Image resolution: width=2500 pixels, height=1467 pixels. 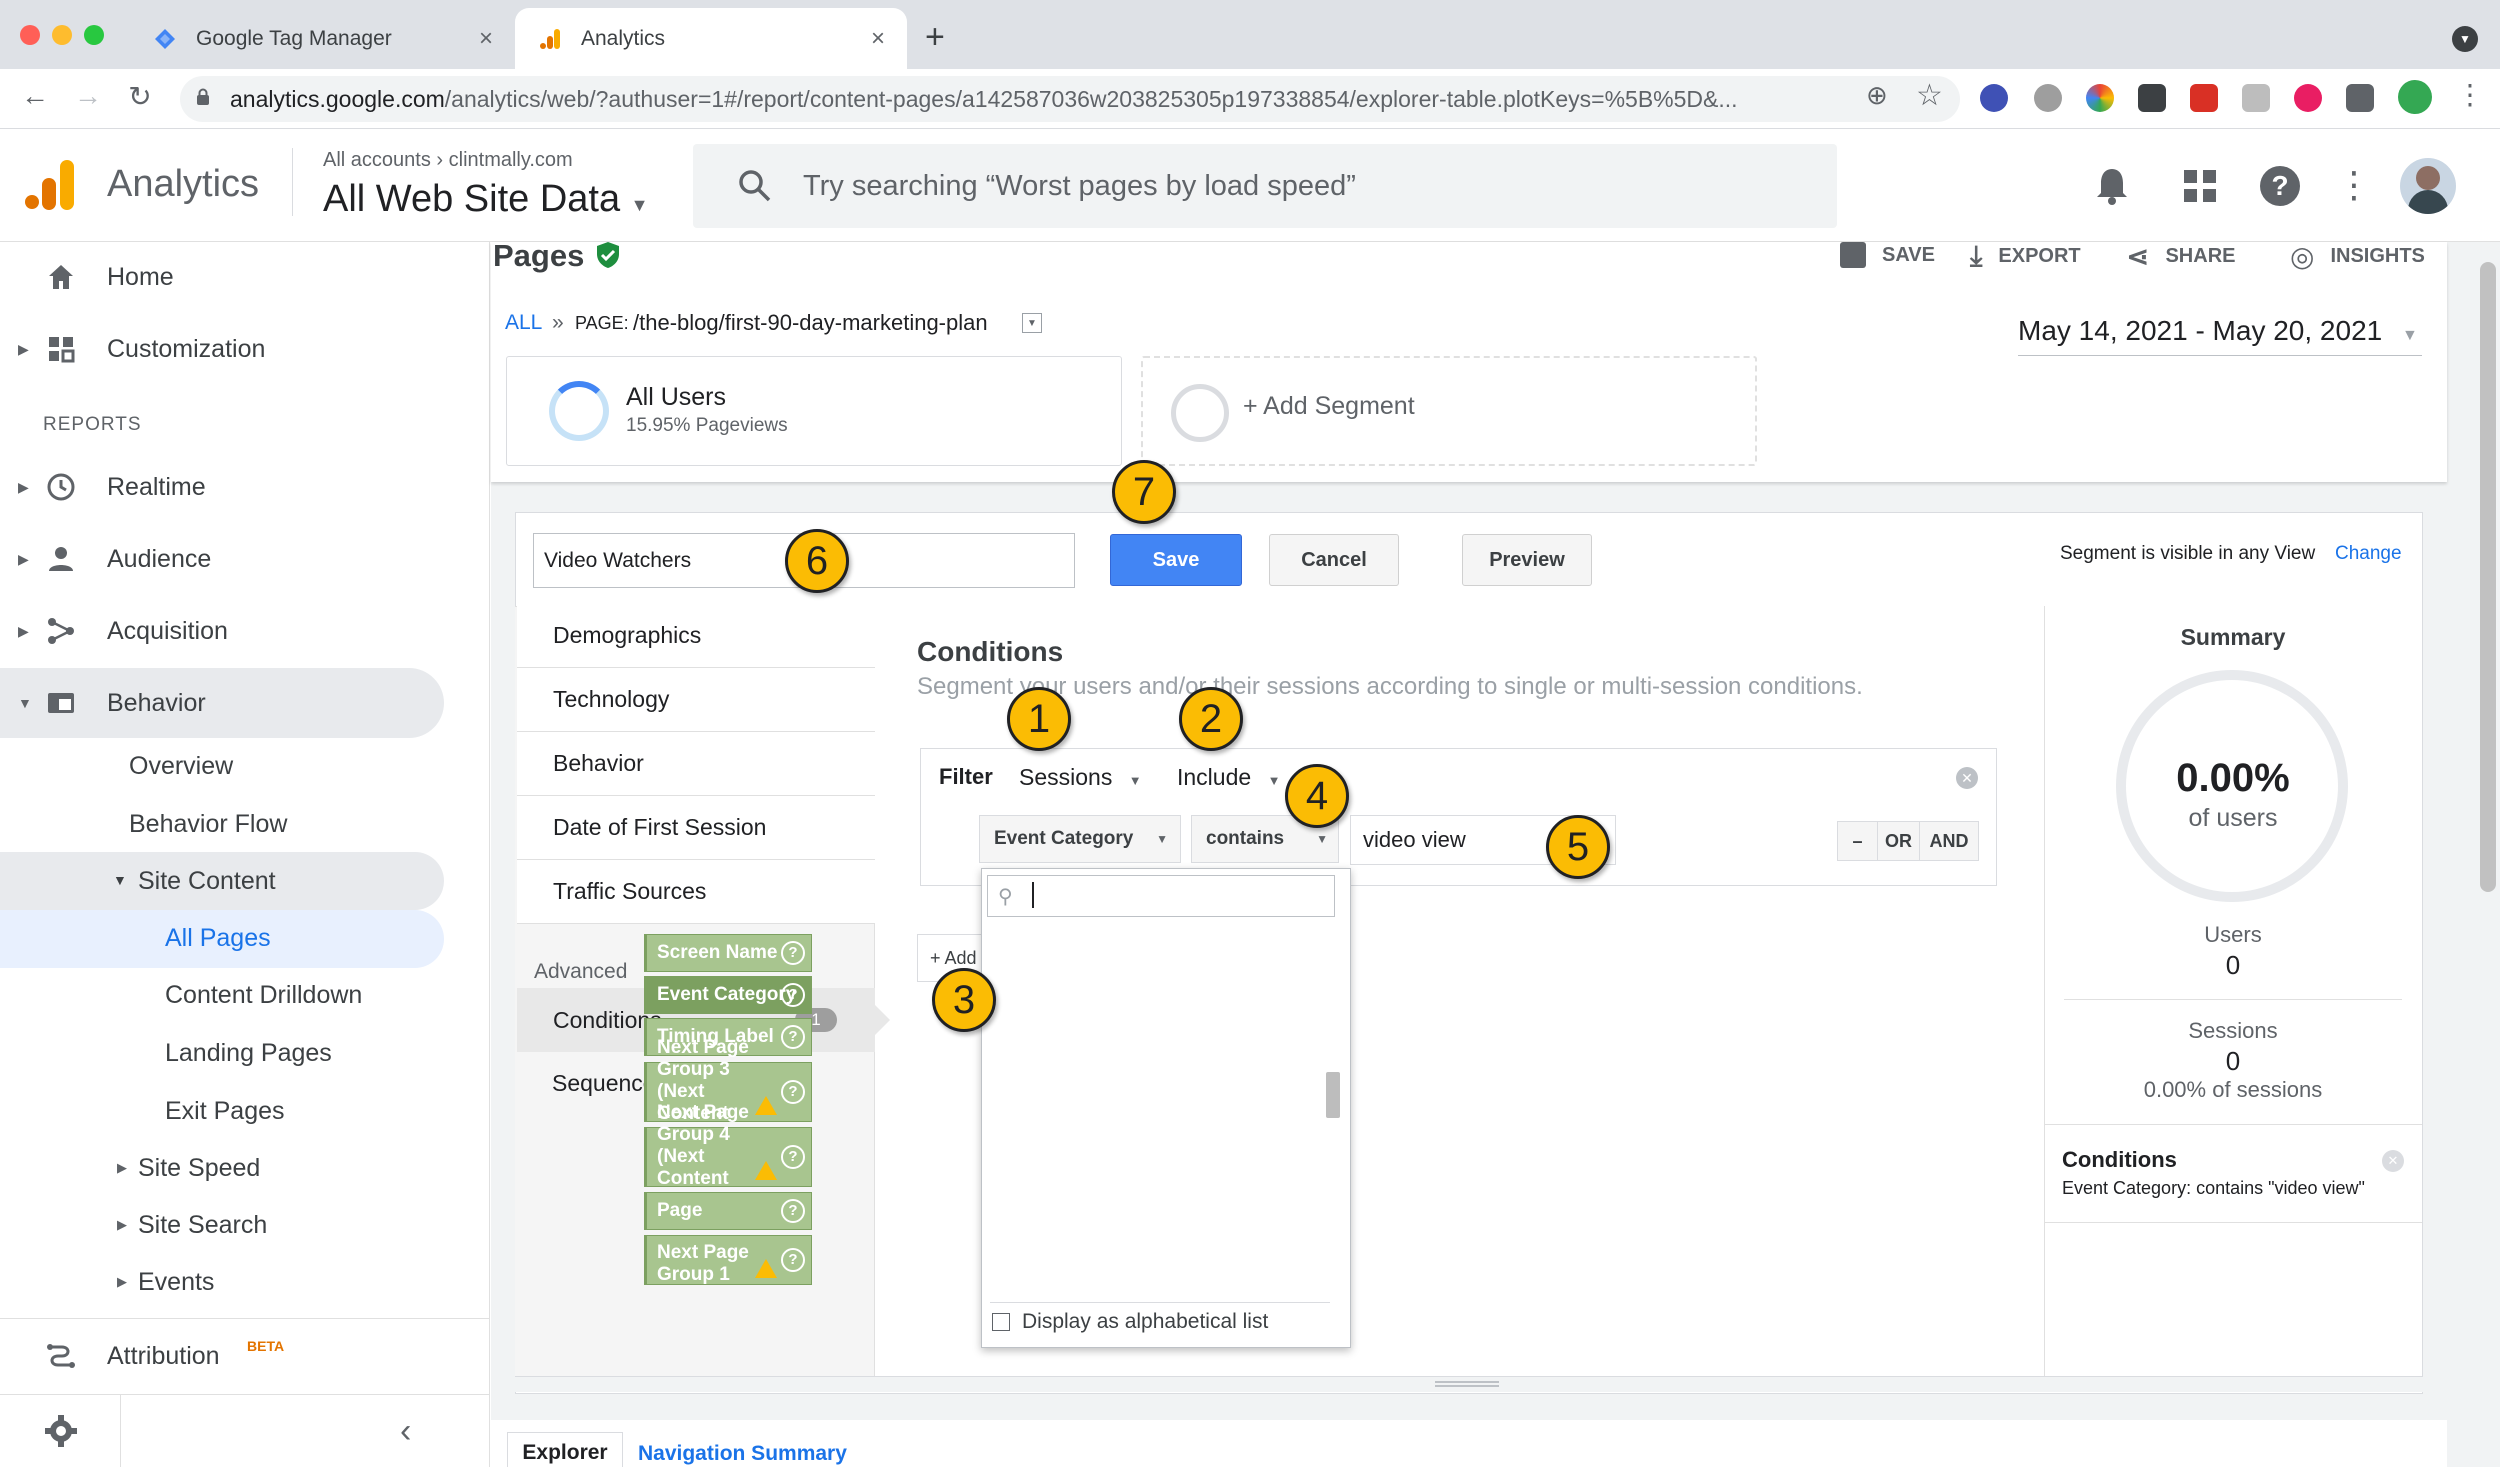 I want to click on collapse-sidebar-icon: ‹, so click(x=405, y=1431).